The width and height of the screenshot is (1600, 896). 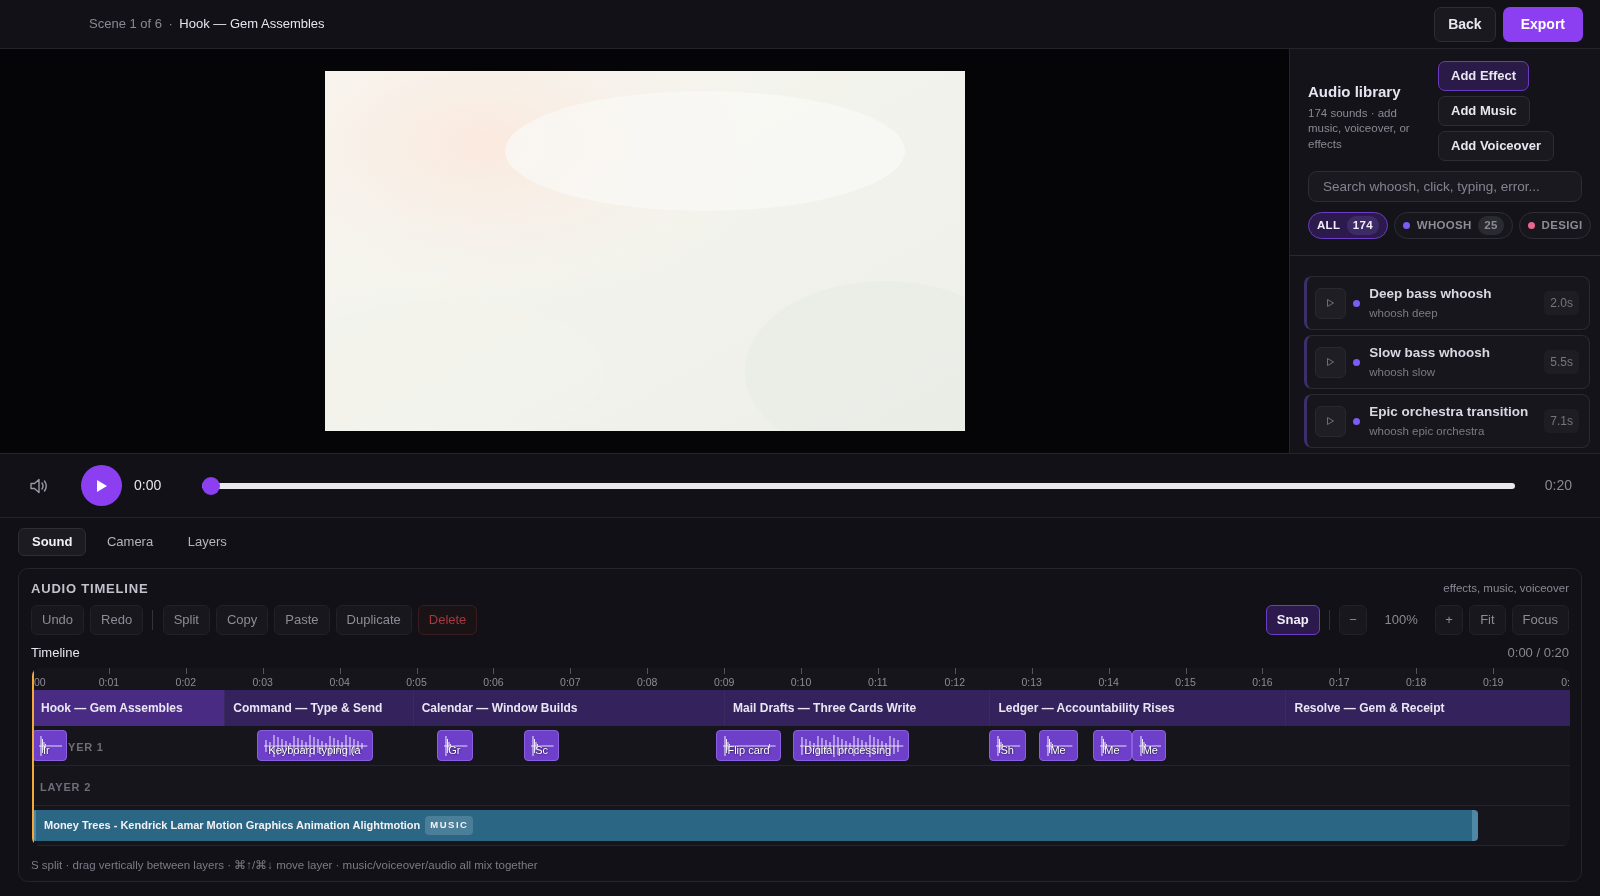 I want to click on scene-block: Hook — Gem Assembles, so click(x=128, y=708).